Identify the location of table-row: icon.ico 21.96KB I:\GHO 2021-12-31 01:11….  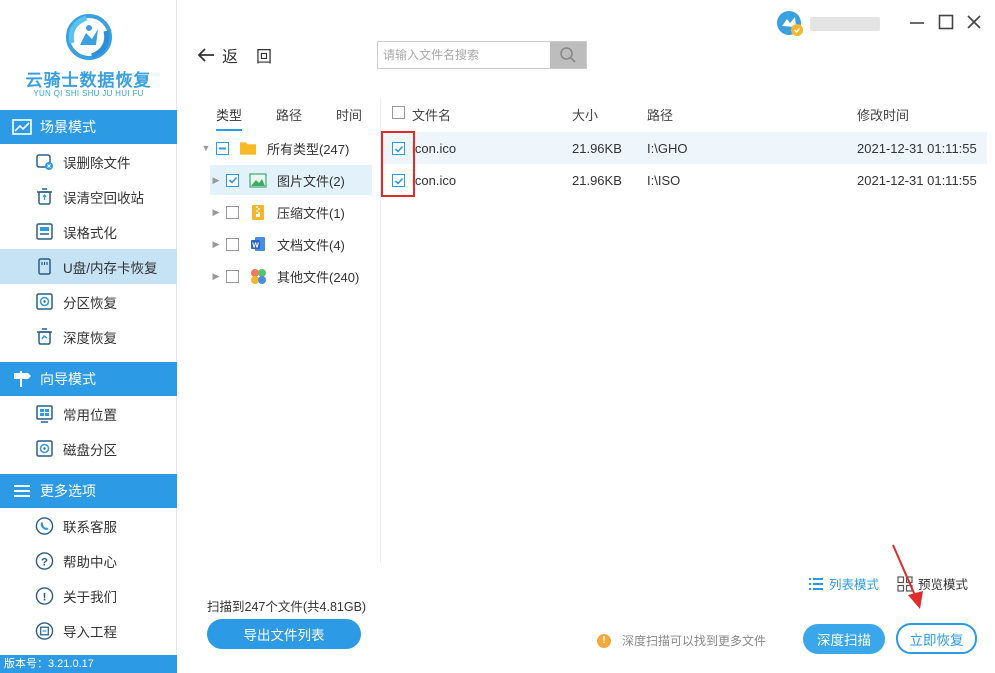
(684, 148).